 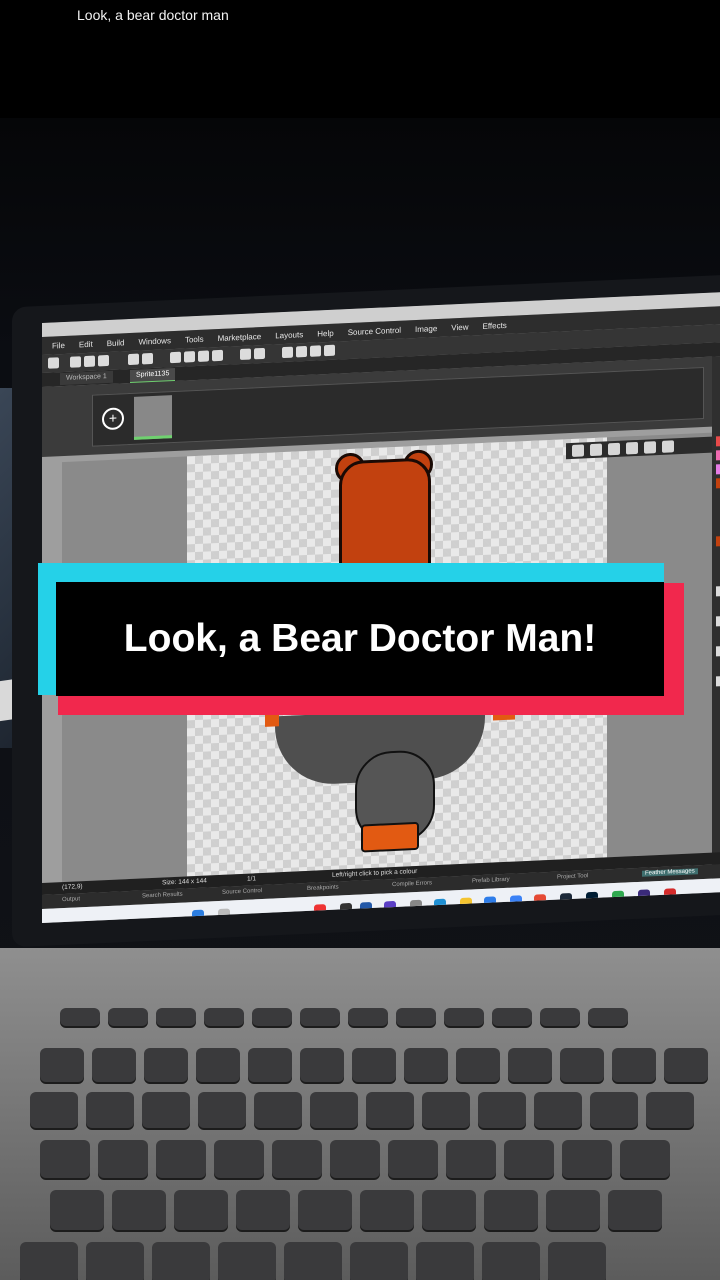 What do you see at coordinates (86, 344) in the screenshot?
I see `menu-edit: Edit` at bounding box center [86, 344].